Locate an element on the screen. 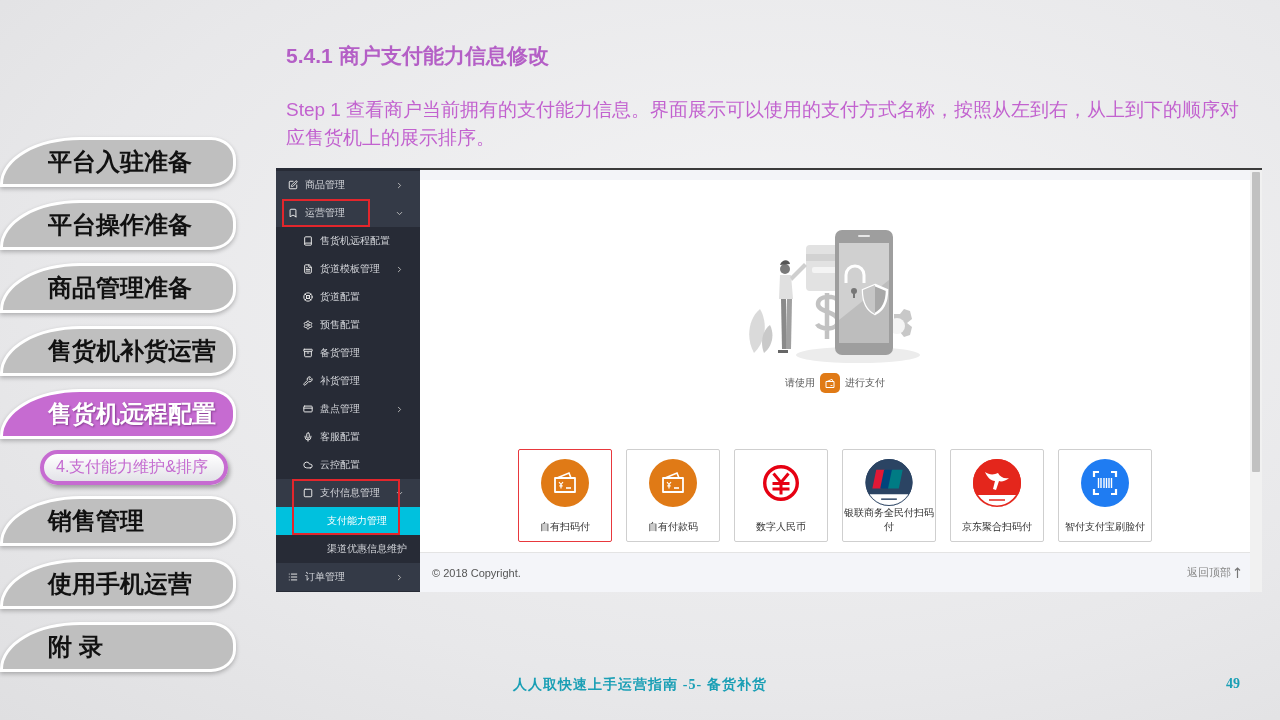 The width and height of the screenshot is (1280, 720). nav-tab: 平台操作准备 is located at coordinates (118, 225).